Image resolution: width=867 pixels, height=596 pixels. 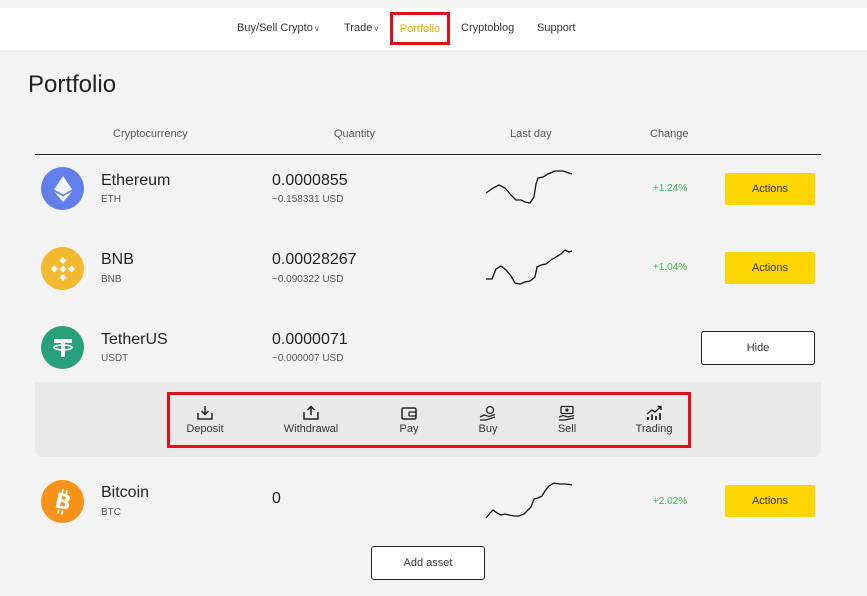 What do you see at coordinates (62, 501) in the screenshot?
I see `bitcoin-icon: B` at bounding box center [62, 501].